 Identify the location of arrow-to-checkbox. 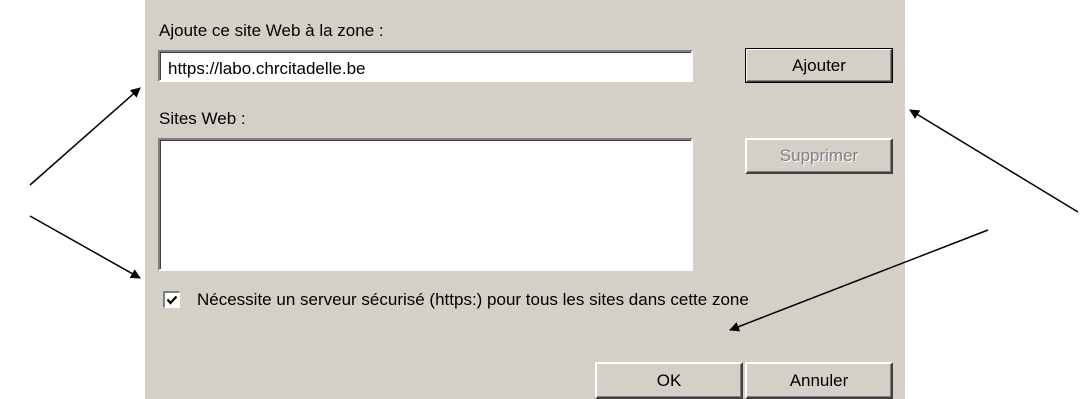
(85, 247).